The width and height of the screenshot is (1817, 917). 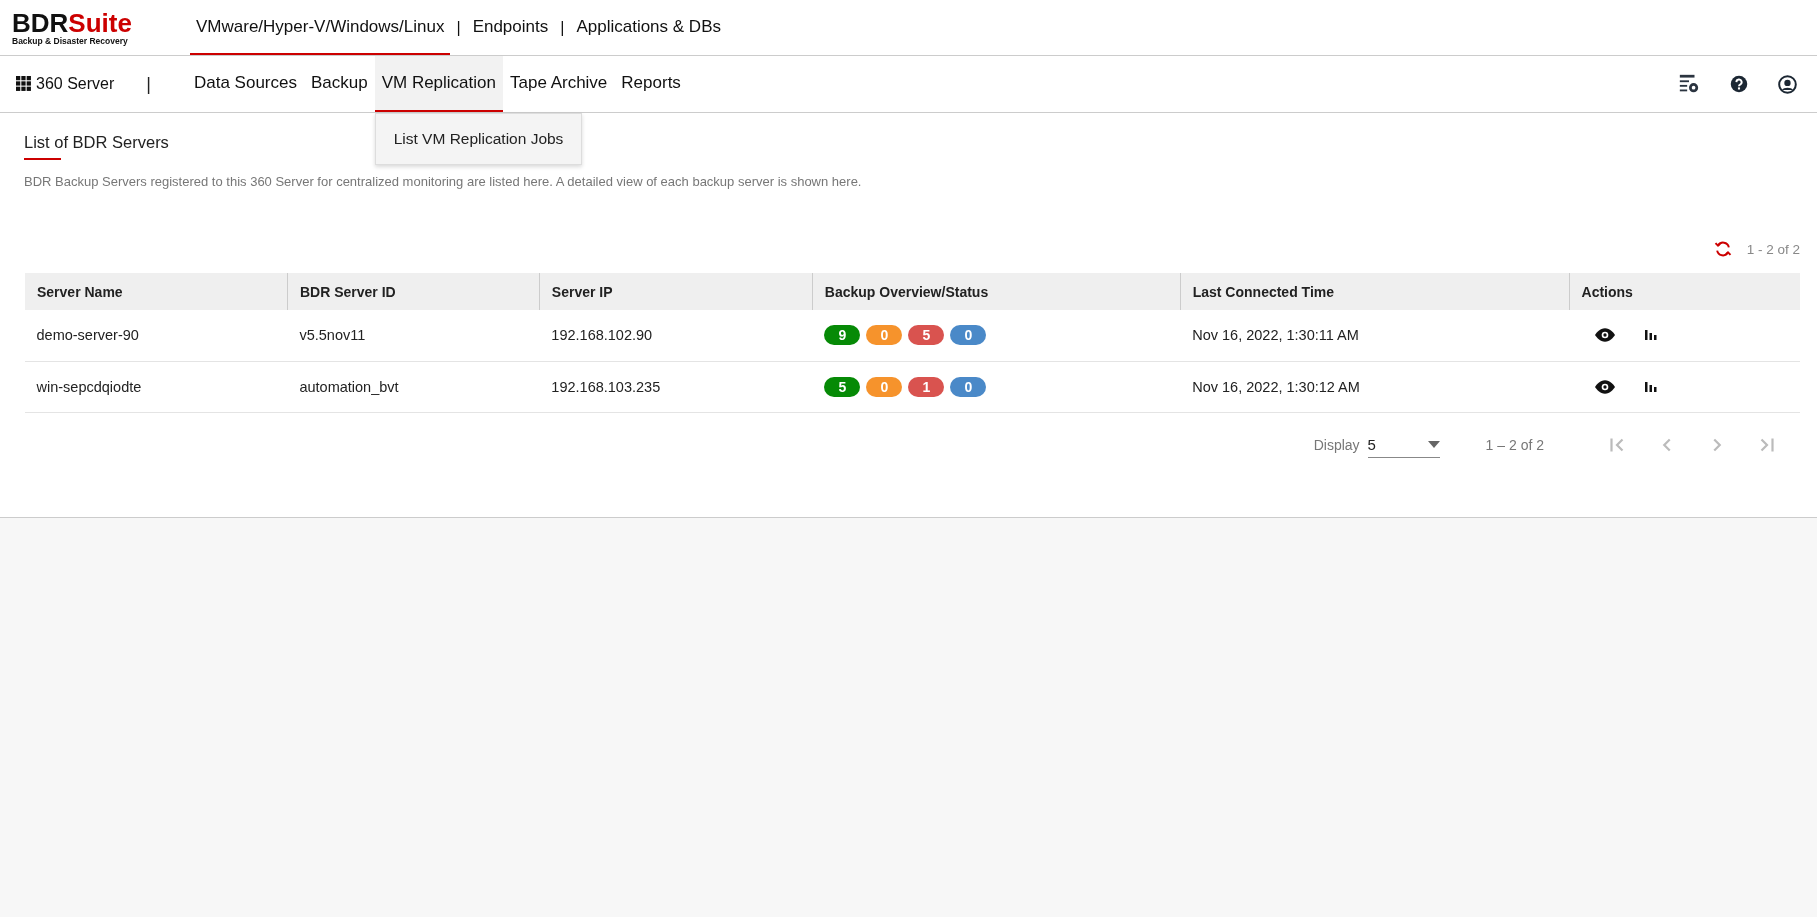 I want to click on column-header: Server Name, so click(x=156, y=291).